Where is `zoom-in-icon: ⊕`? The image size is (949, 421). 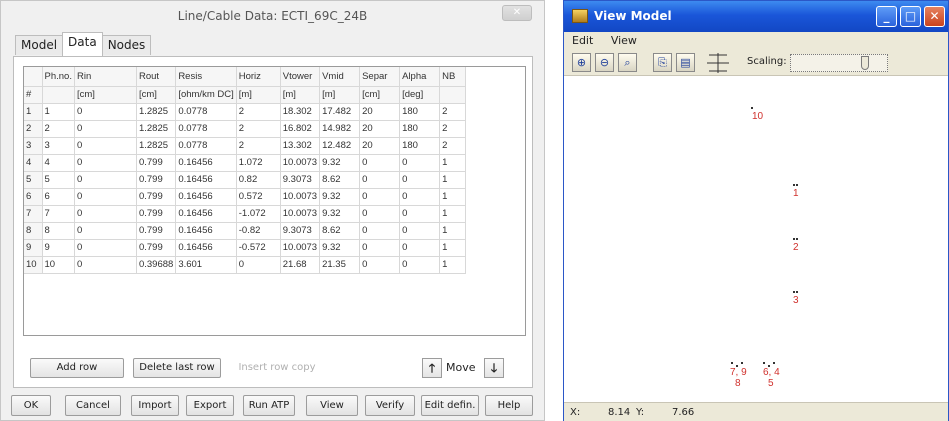
zoom-in-icon: ⊕ is located at coordinates (581, 62).